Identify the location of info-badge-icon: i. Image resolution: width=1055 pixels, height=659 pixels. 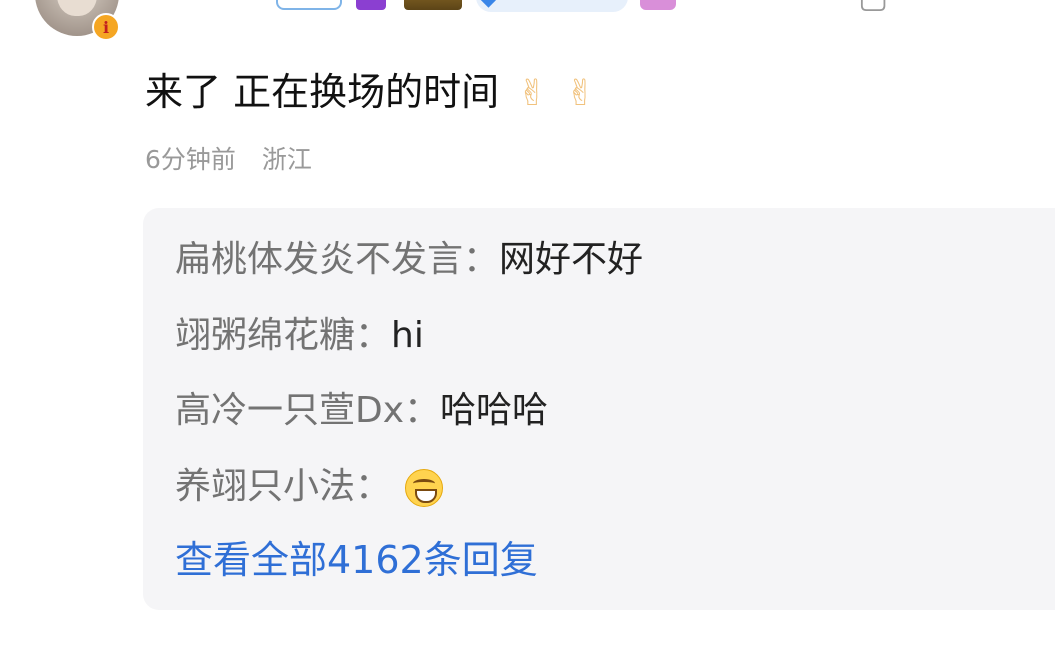
(106, 27).